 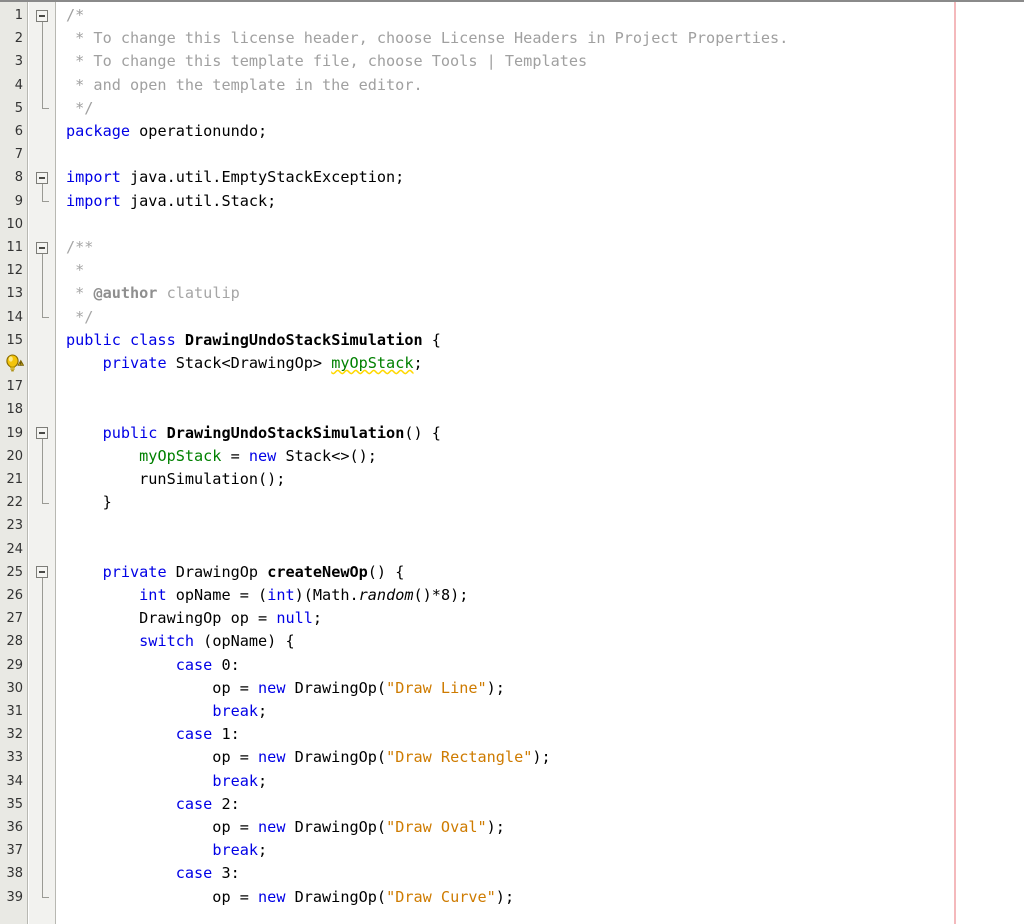 I want to click on line-number: 35, so click(x=11, y=804).